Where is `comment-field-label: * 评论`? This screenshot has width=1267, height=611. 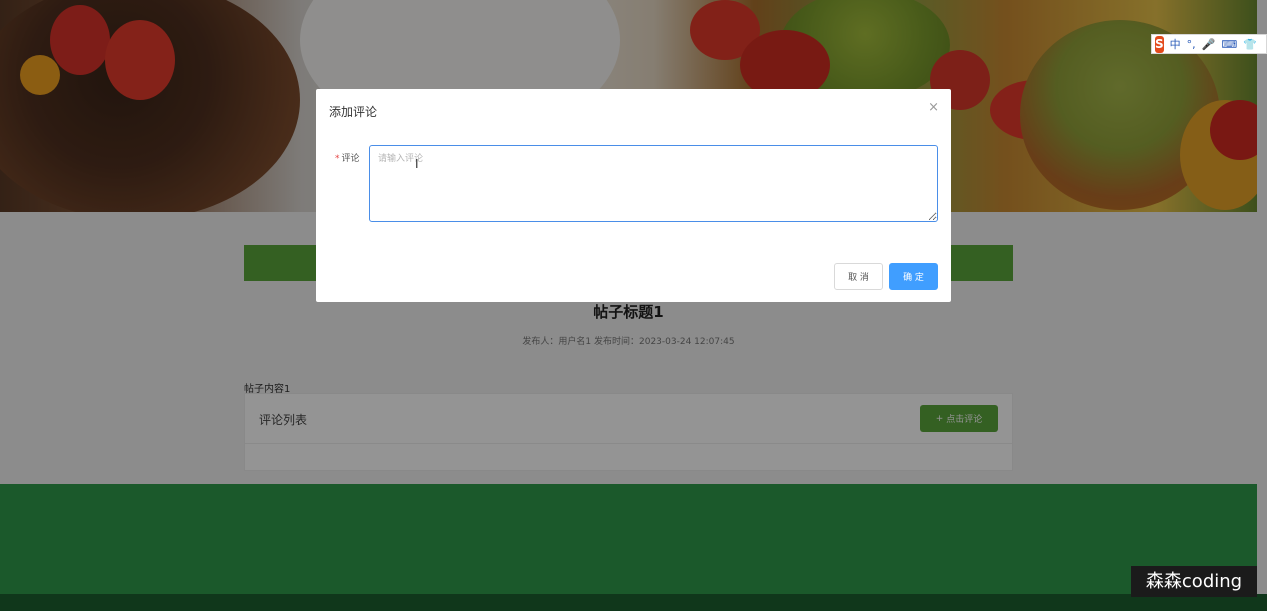 comment-field-label: * 评论 is located at coordinates (347, 157).